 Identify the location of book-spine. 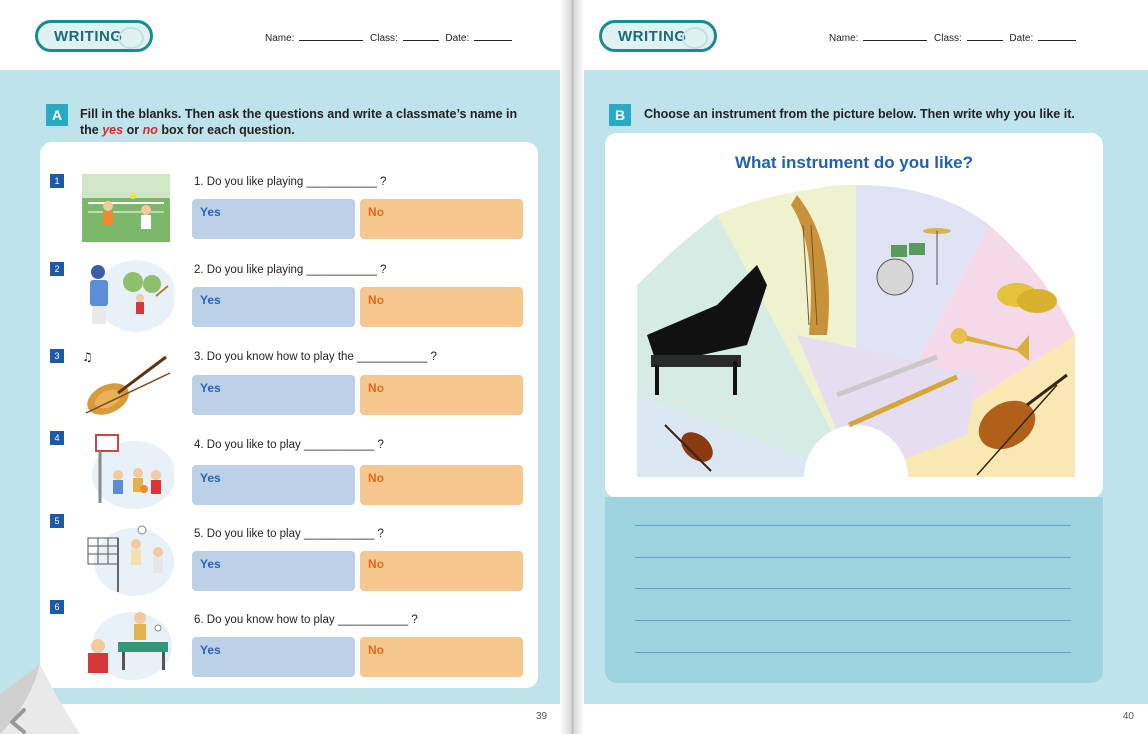
(572, 367).